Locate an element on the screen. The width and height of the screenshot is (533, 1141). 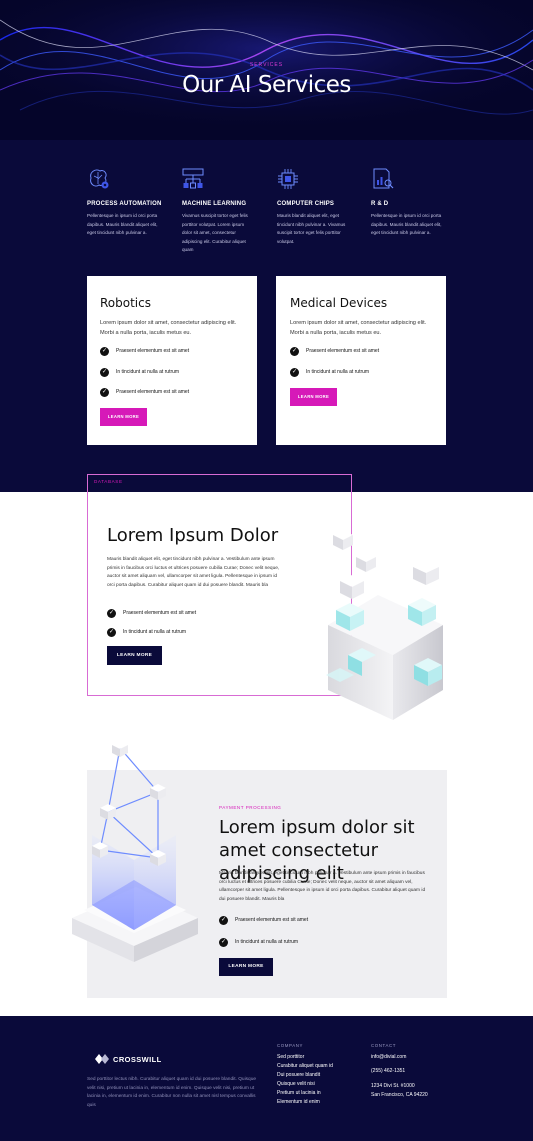
footer-email-link: info@divial.com is located at coordinates (388, 1057).